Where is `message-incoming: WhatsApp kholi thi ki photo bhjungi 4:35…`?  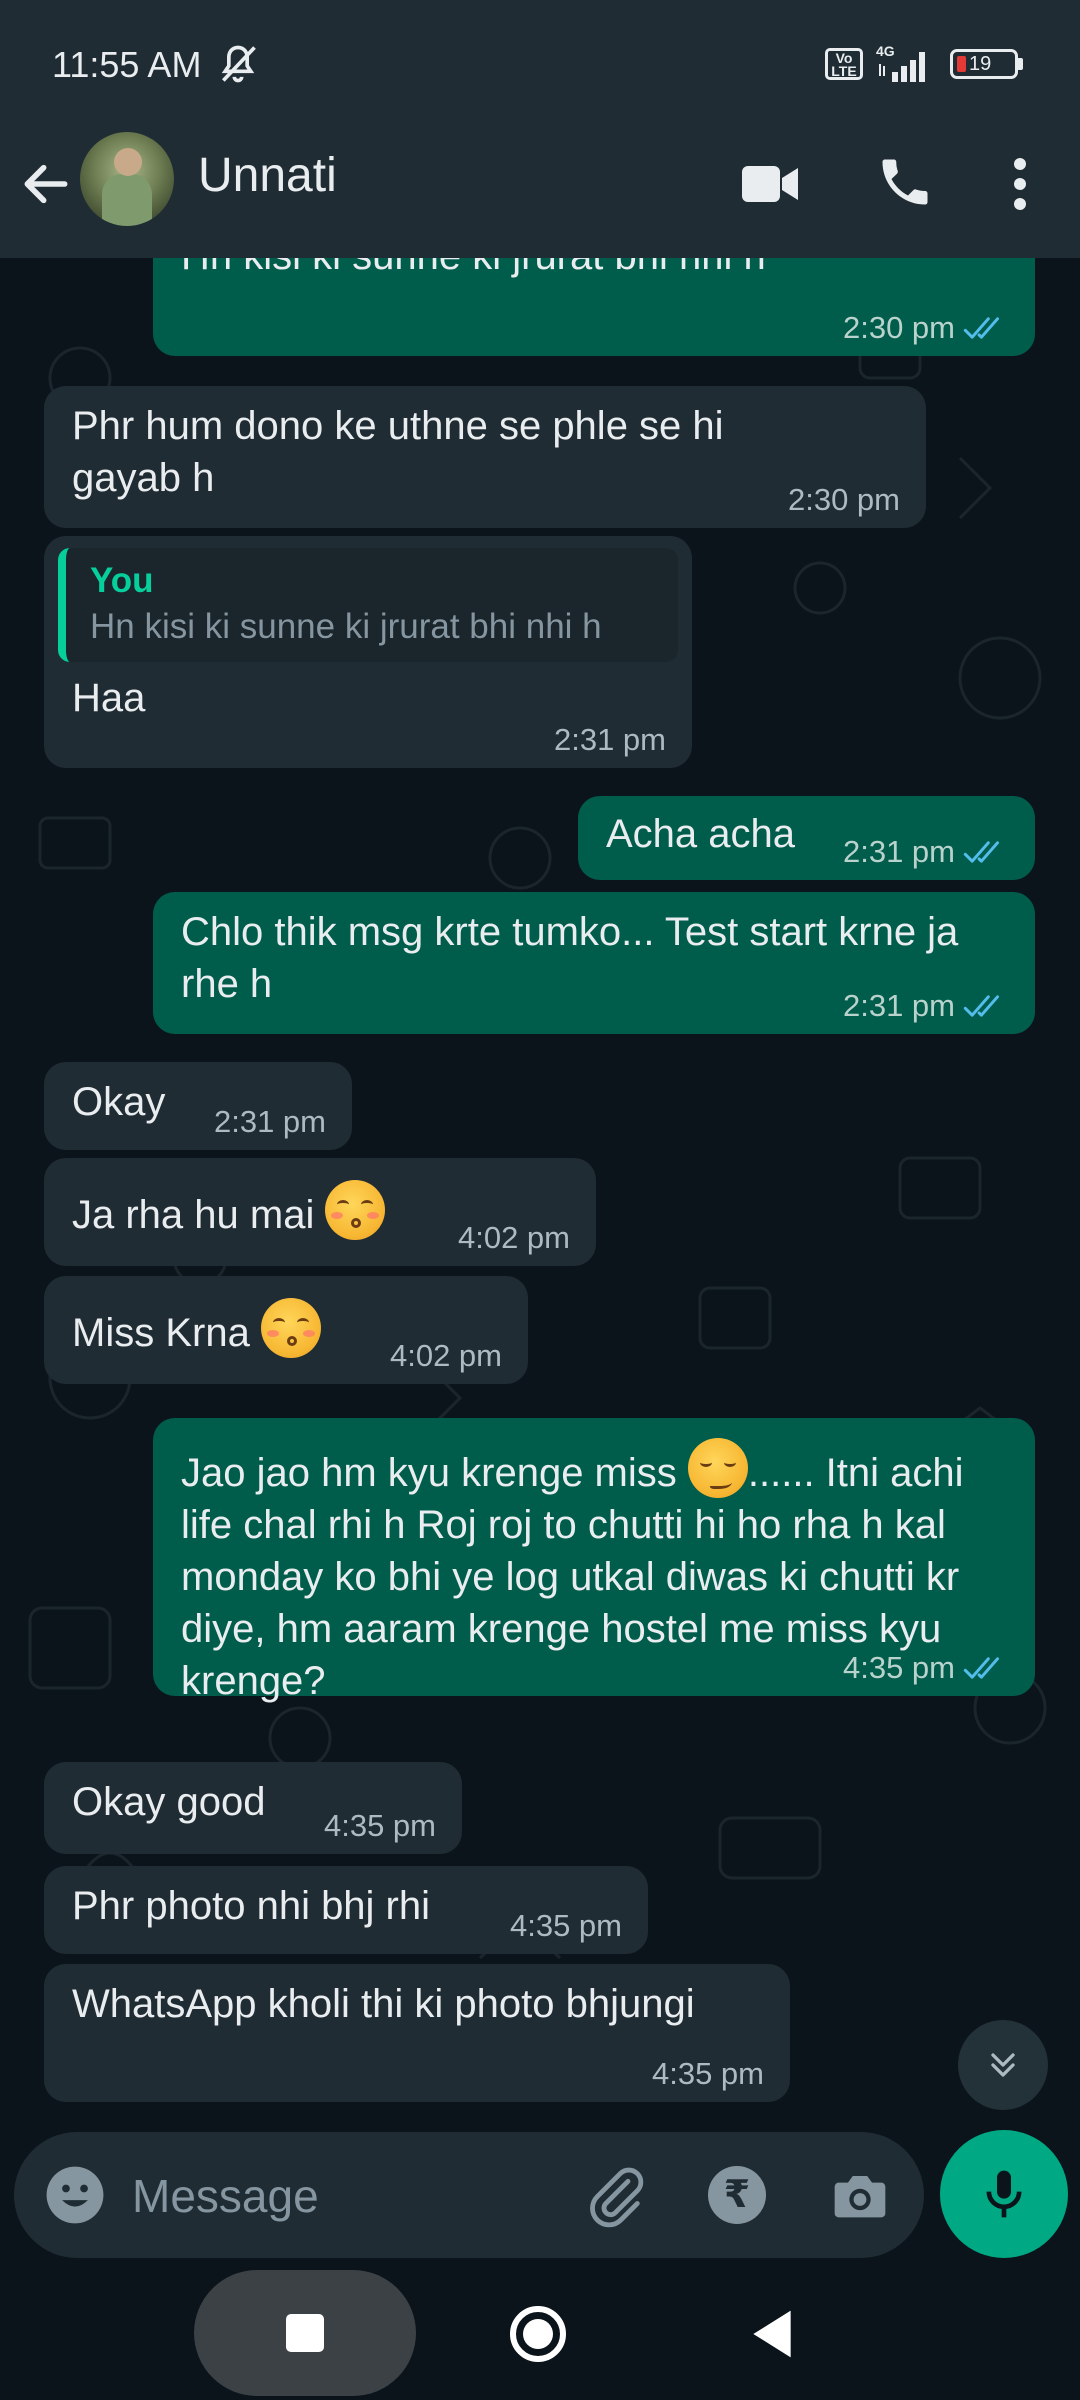 message-incoming: WhatsApp kholi thi ki photo bhjungi 4:35… is located at coordinates (417, 2033).